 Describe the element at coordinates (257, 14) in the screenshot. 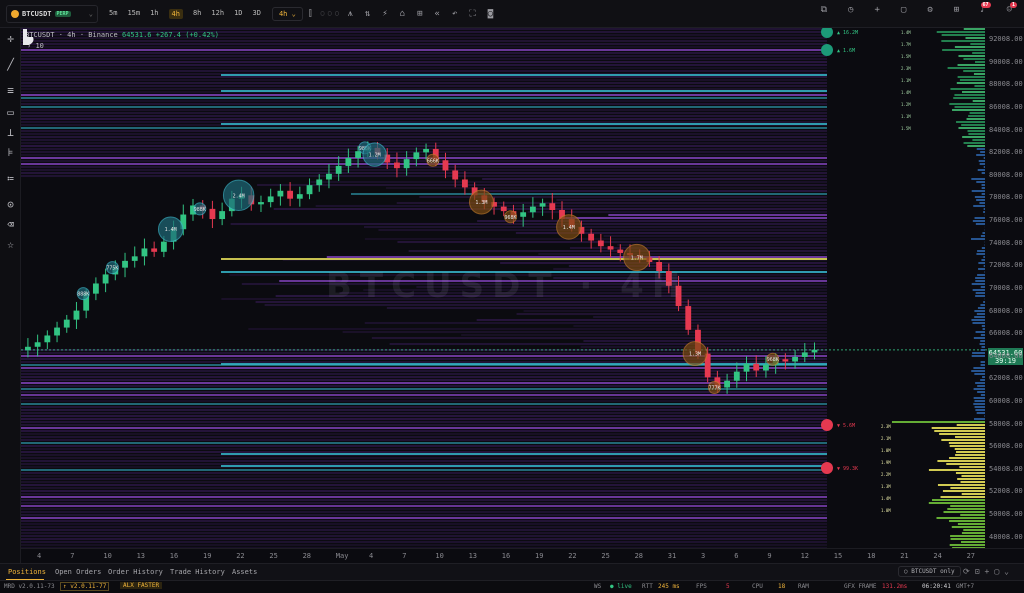

I see `timeframe-3D: 3D` at that location.